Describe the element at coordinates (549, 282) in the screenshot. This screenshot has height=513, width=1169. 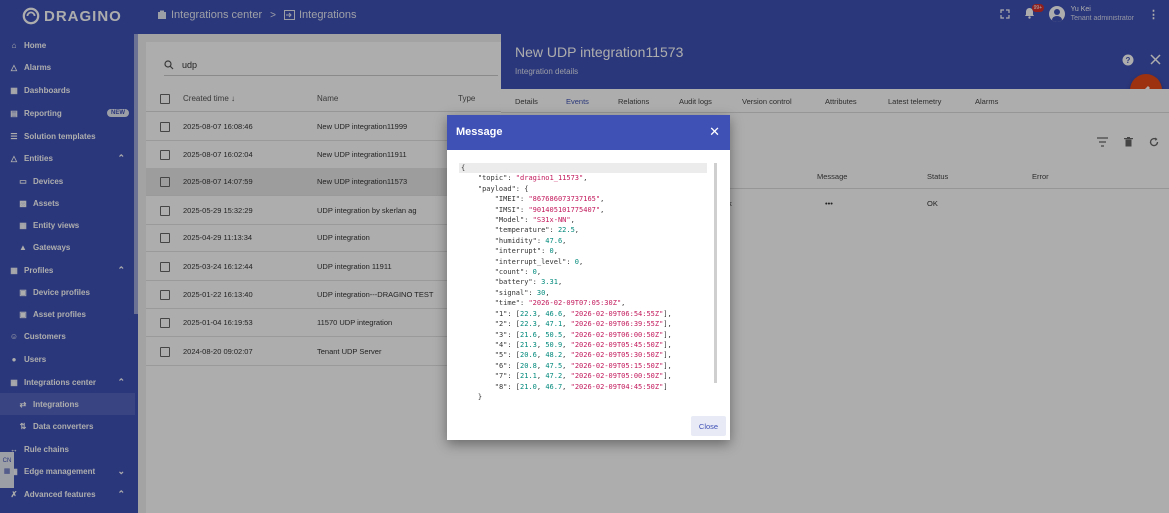
I see `json-battery: 3.31` at that location.